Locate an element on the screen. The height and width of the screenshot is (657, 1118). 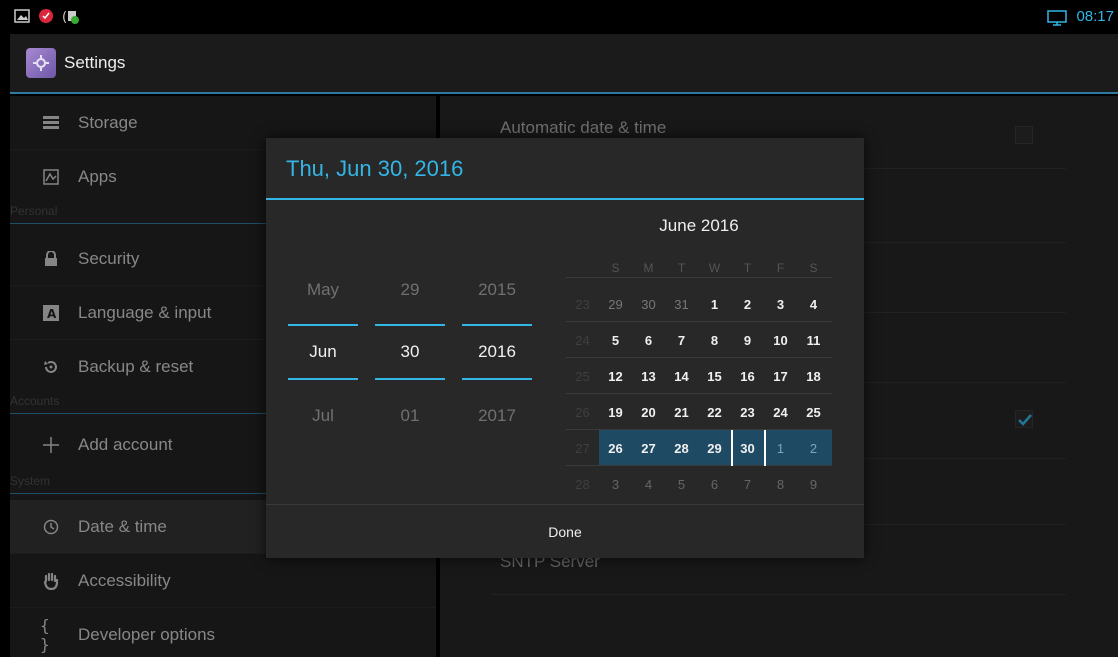
calendar-day: 23 is located at coordinates (747, 412).